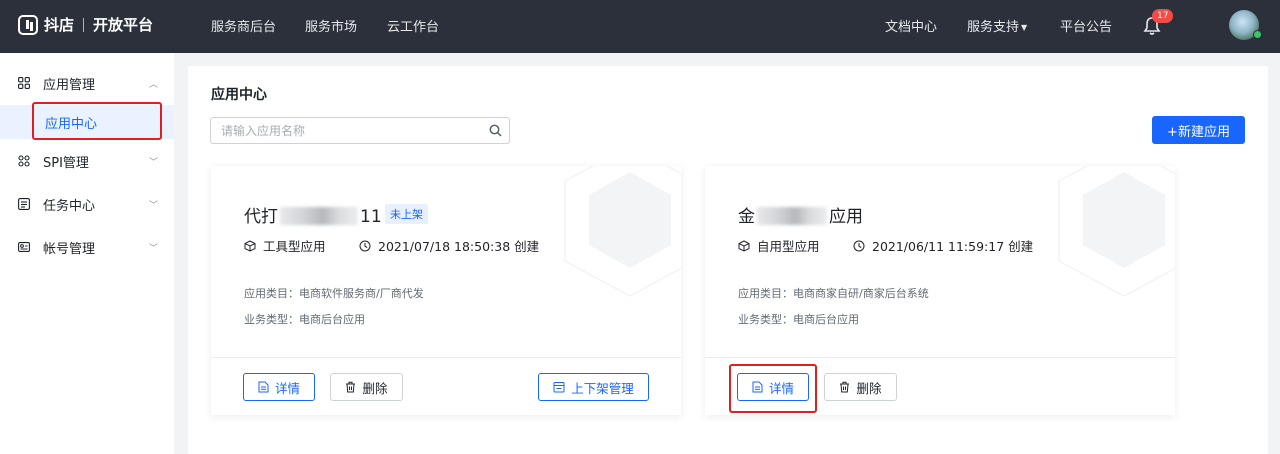  What do you see at coordinates (24, 204) in the screenshot?
I see `task-icon` at bounding box center [24, 204].